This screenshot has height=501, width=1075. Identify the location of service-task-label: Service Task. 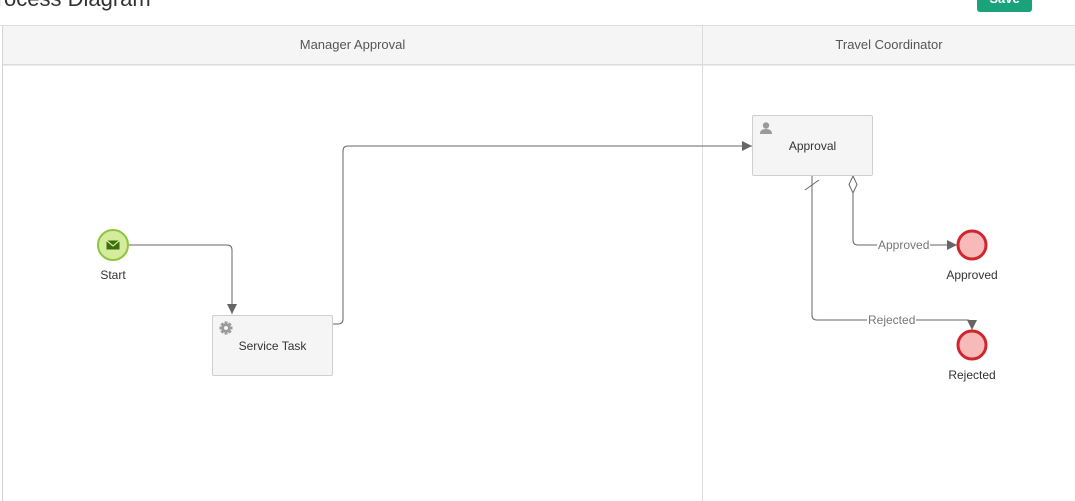
(272, 345).